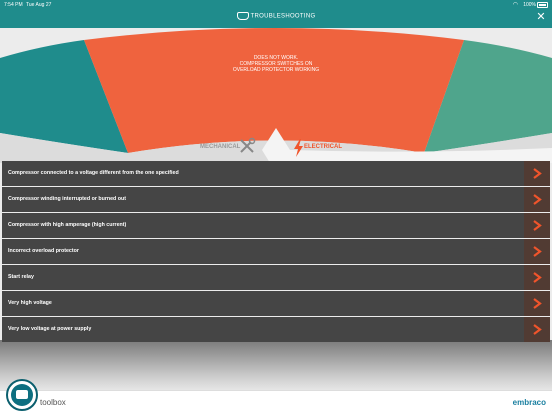 Image resolution: width=552 pixels, height=415 pixels. I want to click on list-item: Very low voltage at power supply, so click(276, 329).